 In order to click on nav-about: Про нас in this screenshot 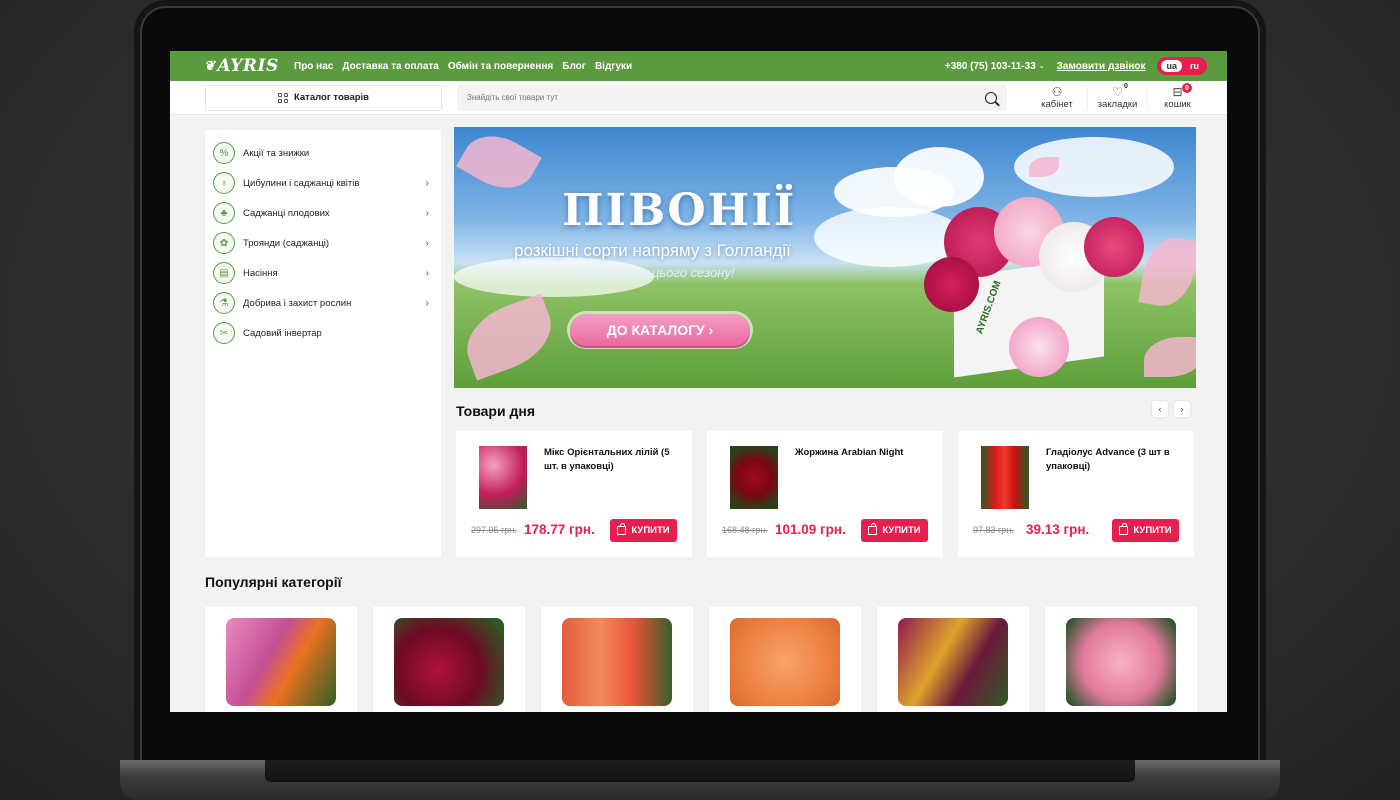, I will do `click(313, 66)`.